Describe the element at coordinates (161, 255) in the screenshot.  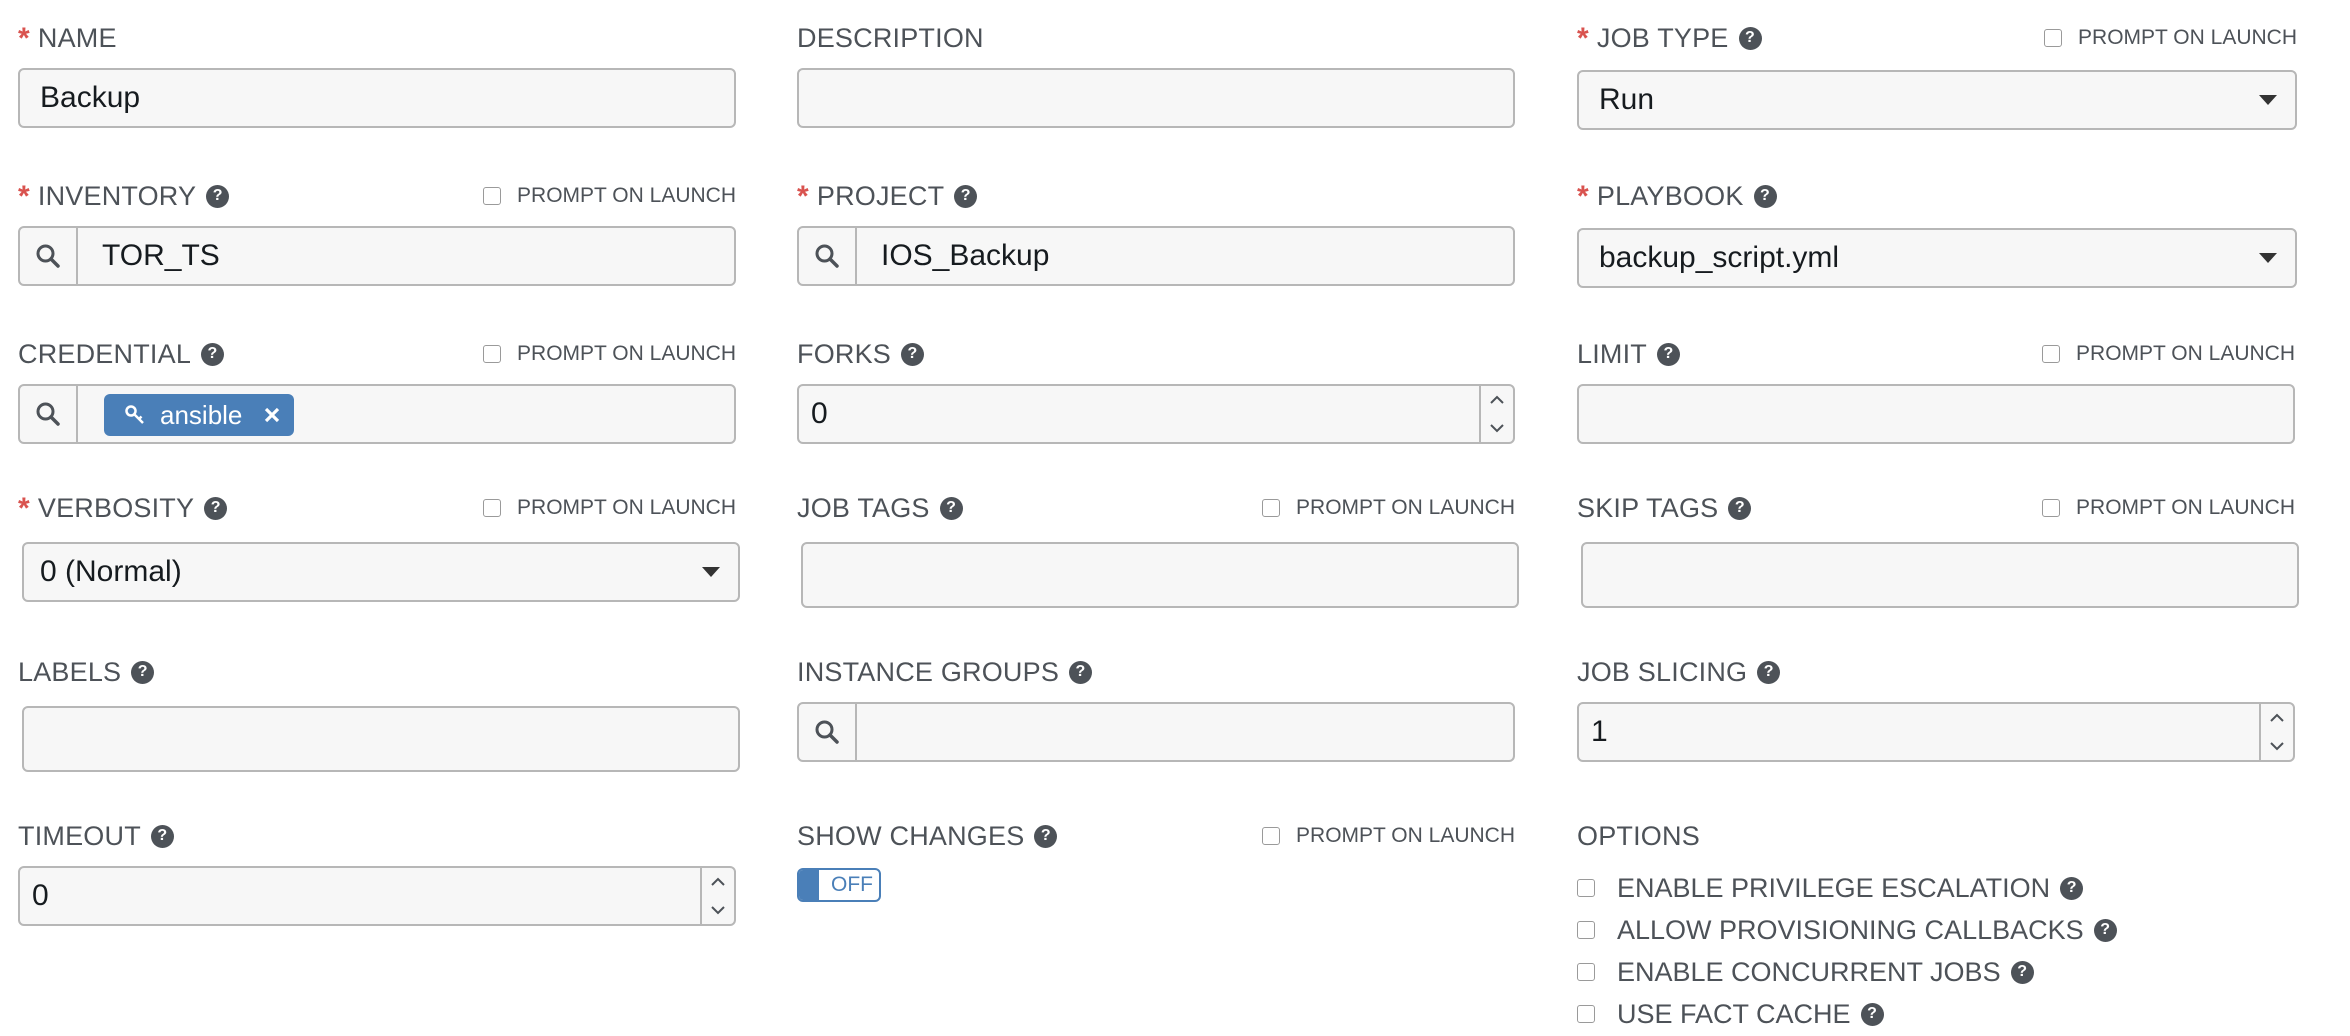
I see `inventory-value: TOR_TS` at that location.